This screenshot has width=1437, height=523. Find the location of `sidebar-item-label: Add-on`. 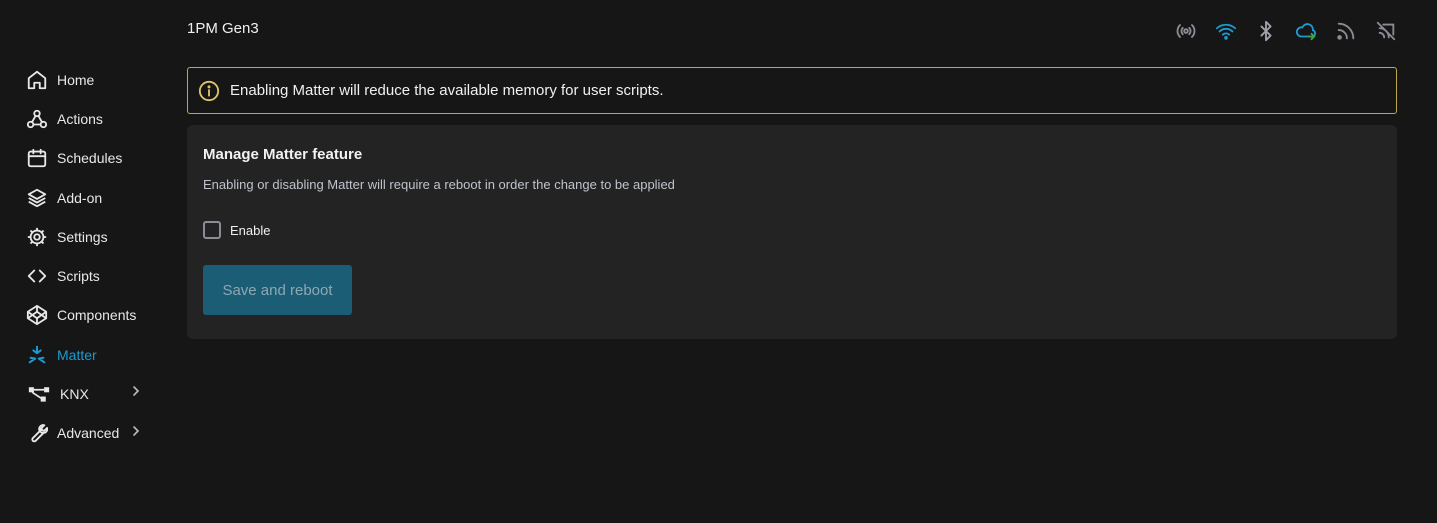

sidebar-item-label: Add-on is located at coordinates (80, 197).